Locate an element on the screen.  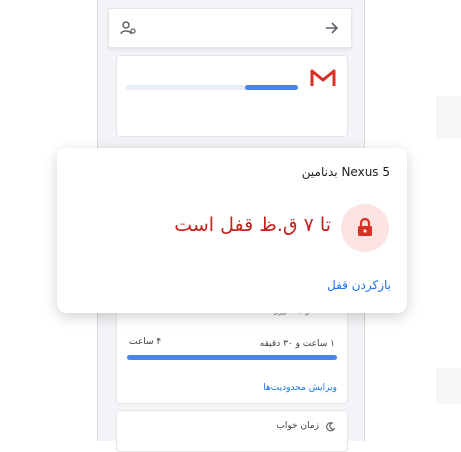
lock-icon is located at coordinates (365, 226).